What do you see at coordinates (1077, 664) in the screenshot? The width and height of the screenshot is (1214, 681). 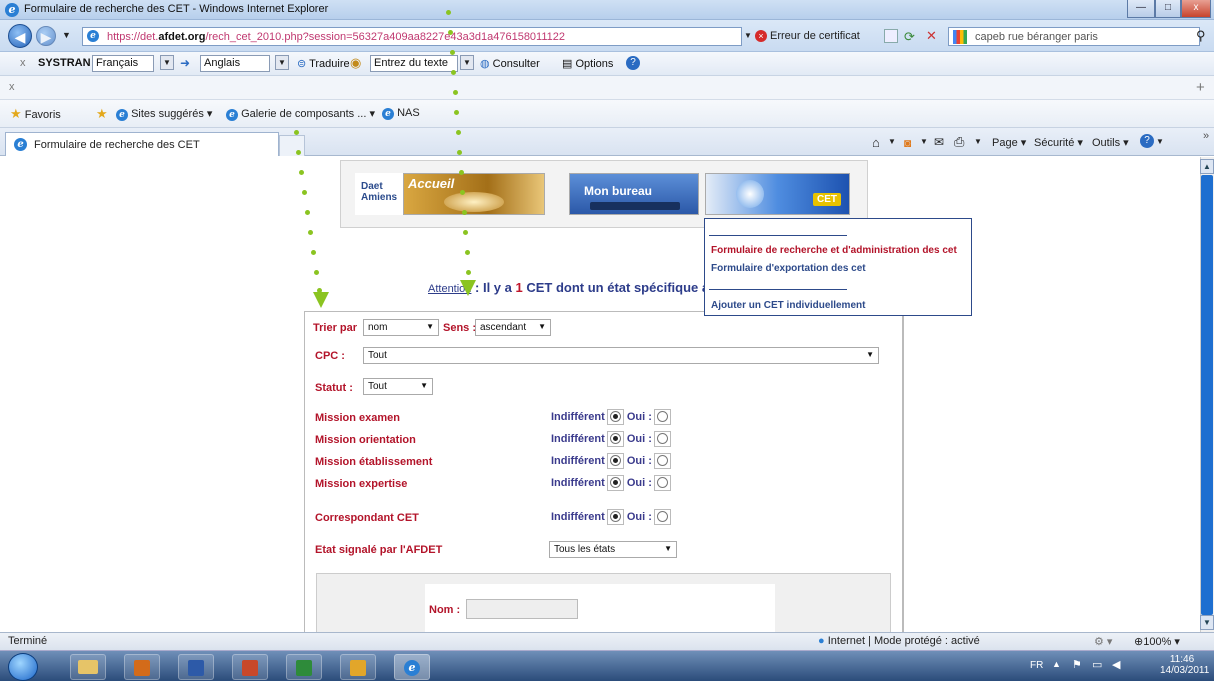 I see `flag-icon: ⚑` at bounding box center [1077, 664].